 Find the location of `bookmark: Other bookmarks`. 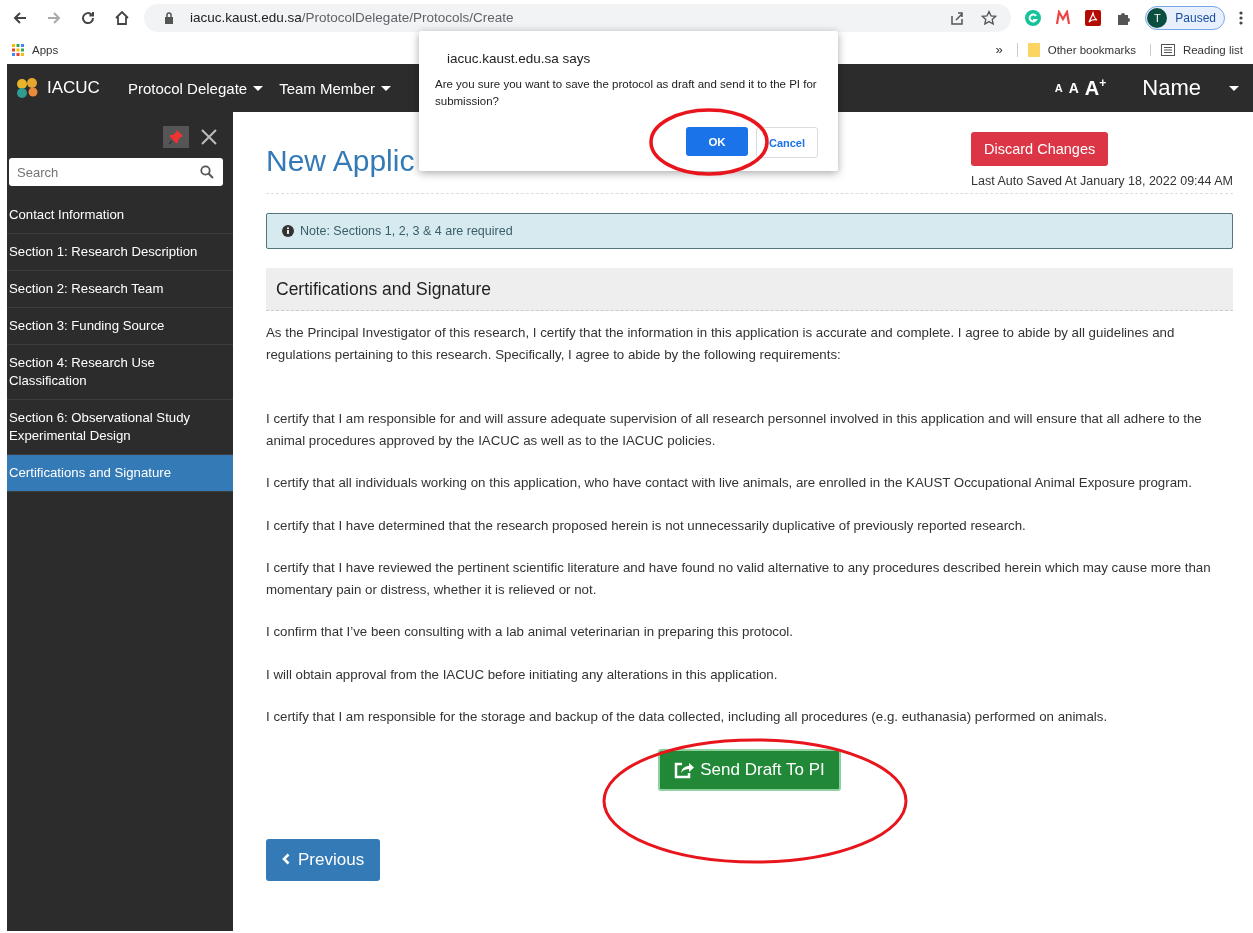

bookmark: Other bookmarks is located at coordinates (1076, 49).